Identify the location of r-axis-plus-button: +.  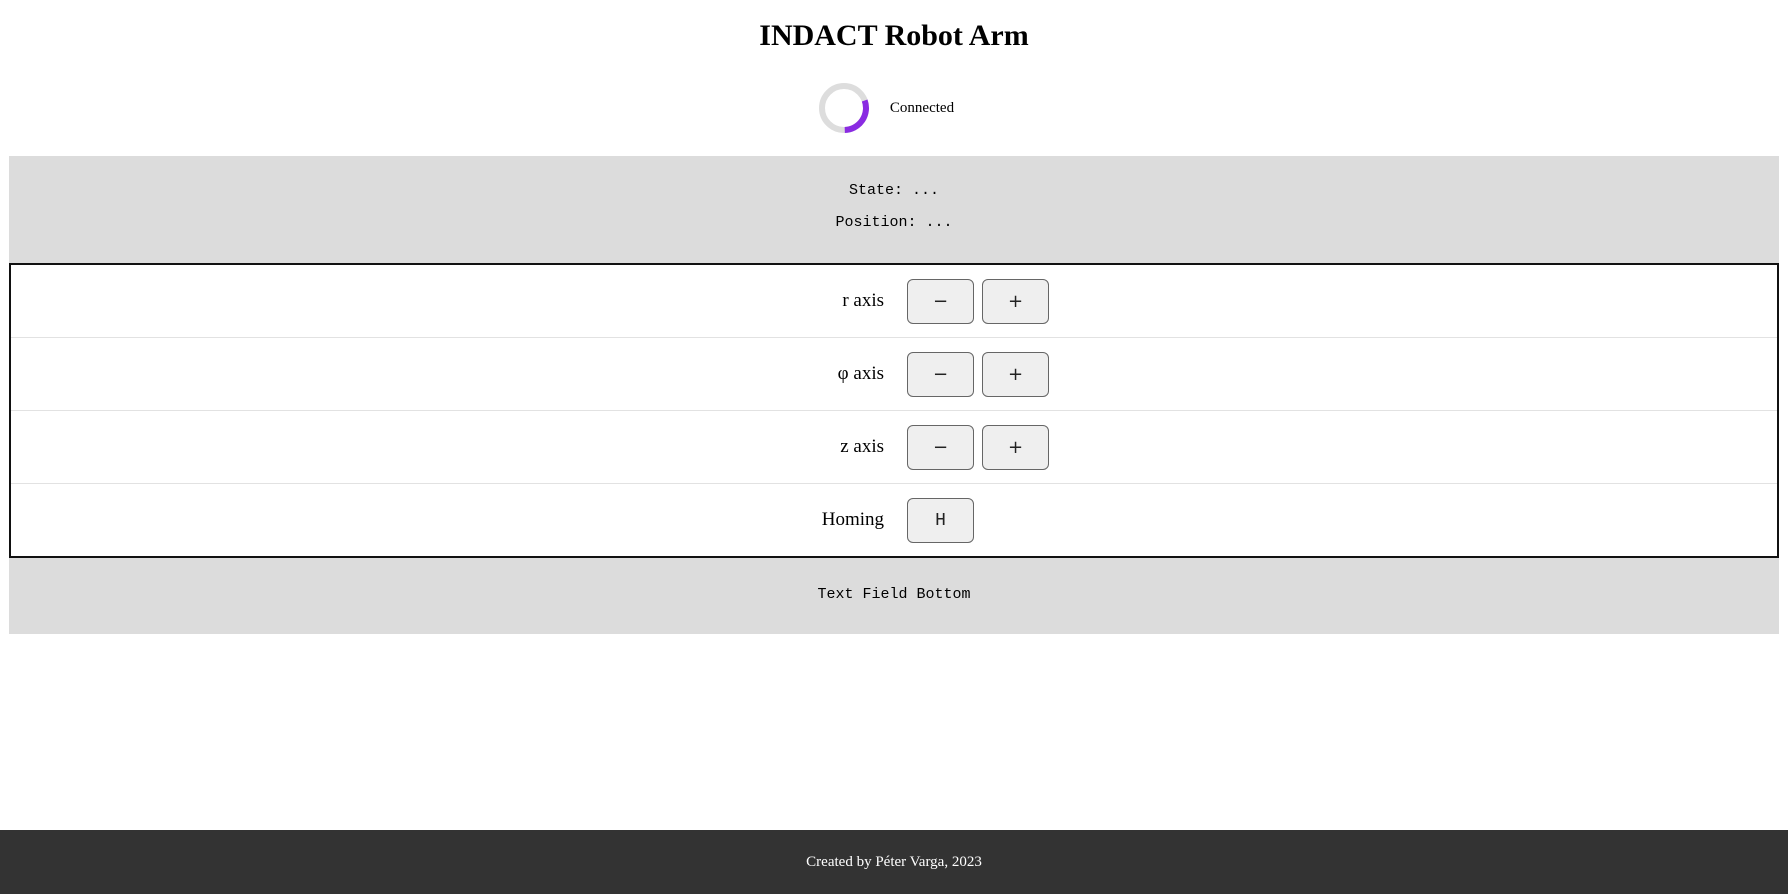
(1015, 301).